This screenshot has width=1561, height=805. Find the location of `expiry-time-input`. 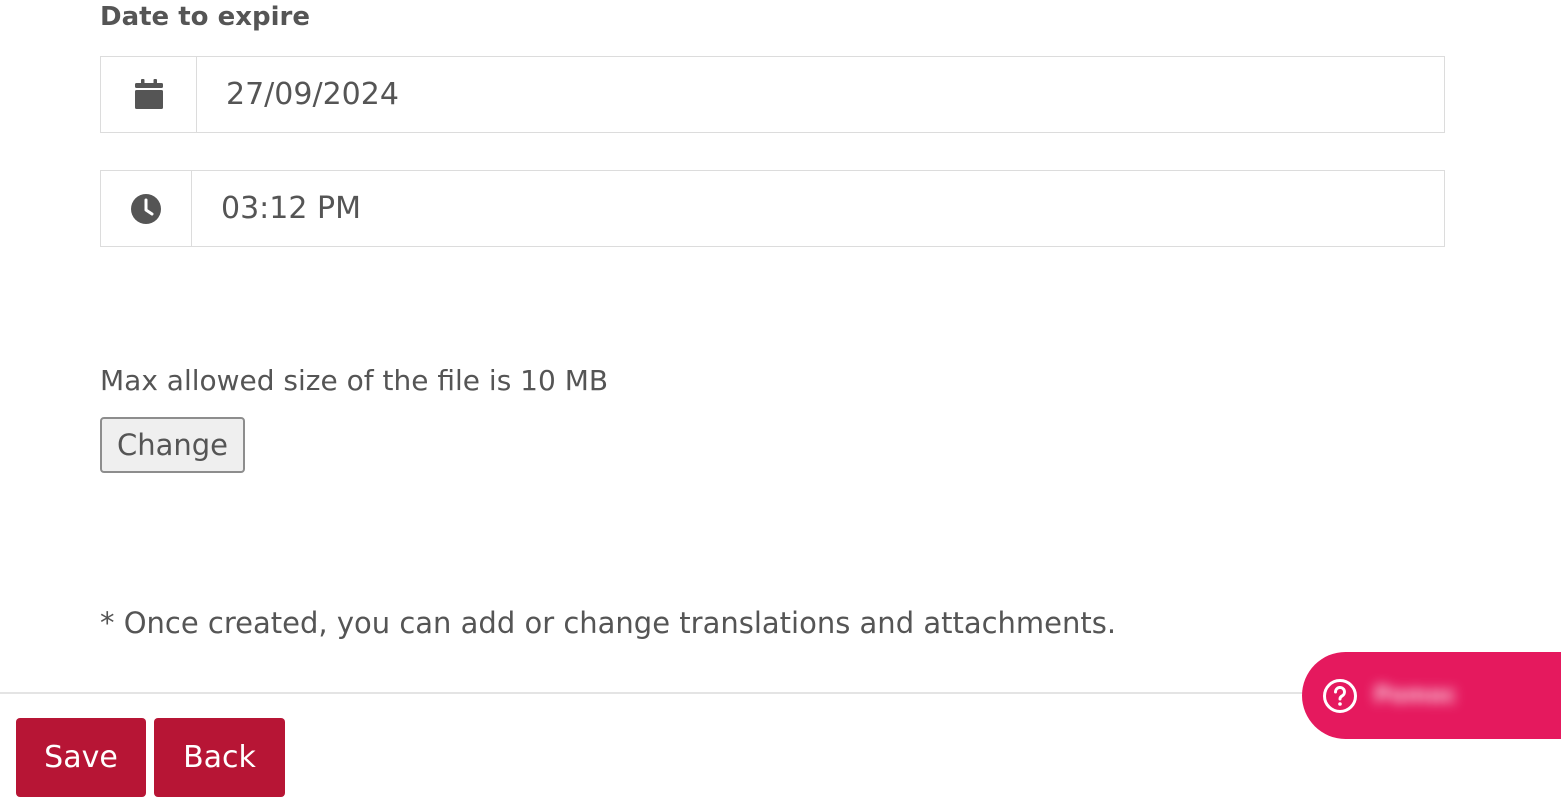

expiry-time-input is located at coordinates (818, 208).